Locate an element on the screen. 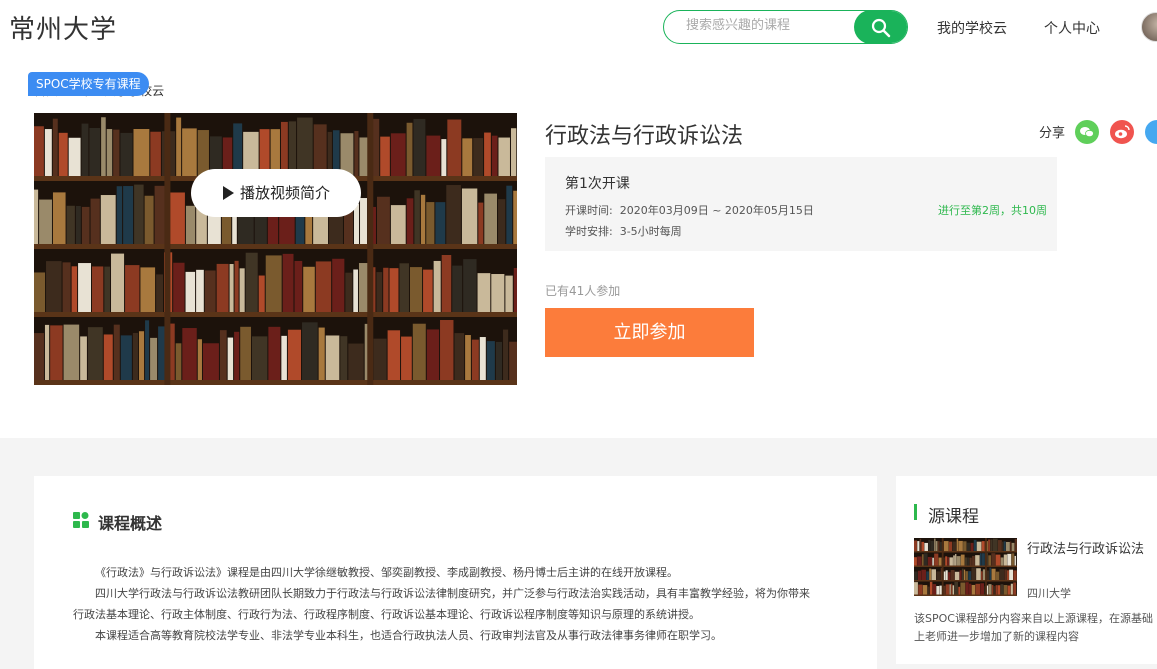 The image size is (1157, 669). search-box is located at coordinates (785, 27).